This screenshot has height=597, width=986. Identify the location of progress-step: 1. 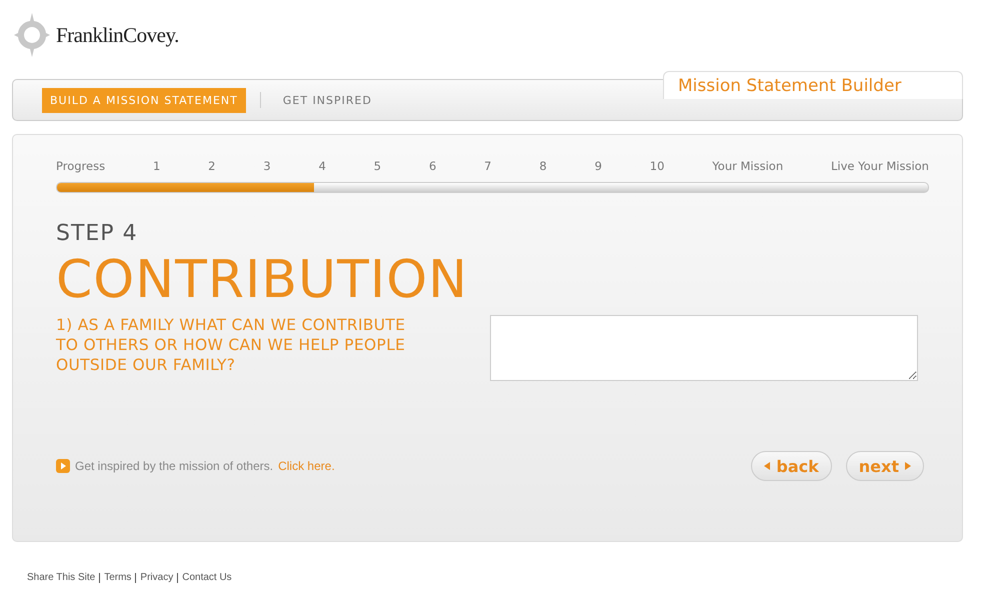
(156, 166).